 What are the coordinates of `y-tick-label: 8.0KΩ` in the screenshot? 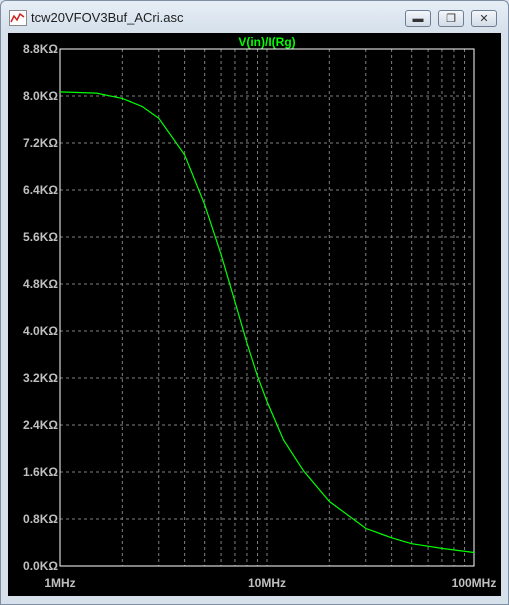 It's located at (40, 96).